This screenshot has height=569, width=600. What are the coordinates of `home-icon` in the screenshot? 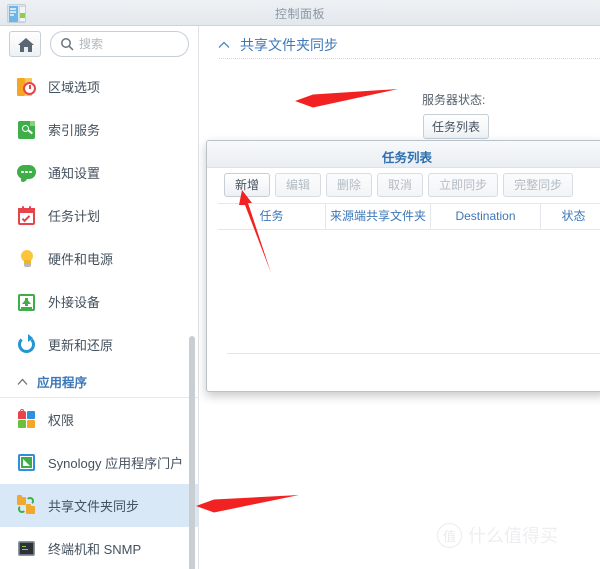 It's located at (26, 45).